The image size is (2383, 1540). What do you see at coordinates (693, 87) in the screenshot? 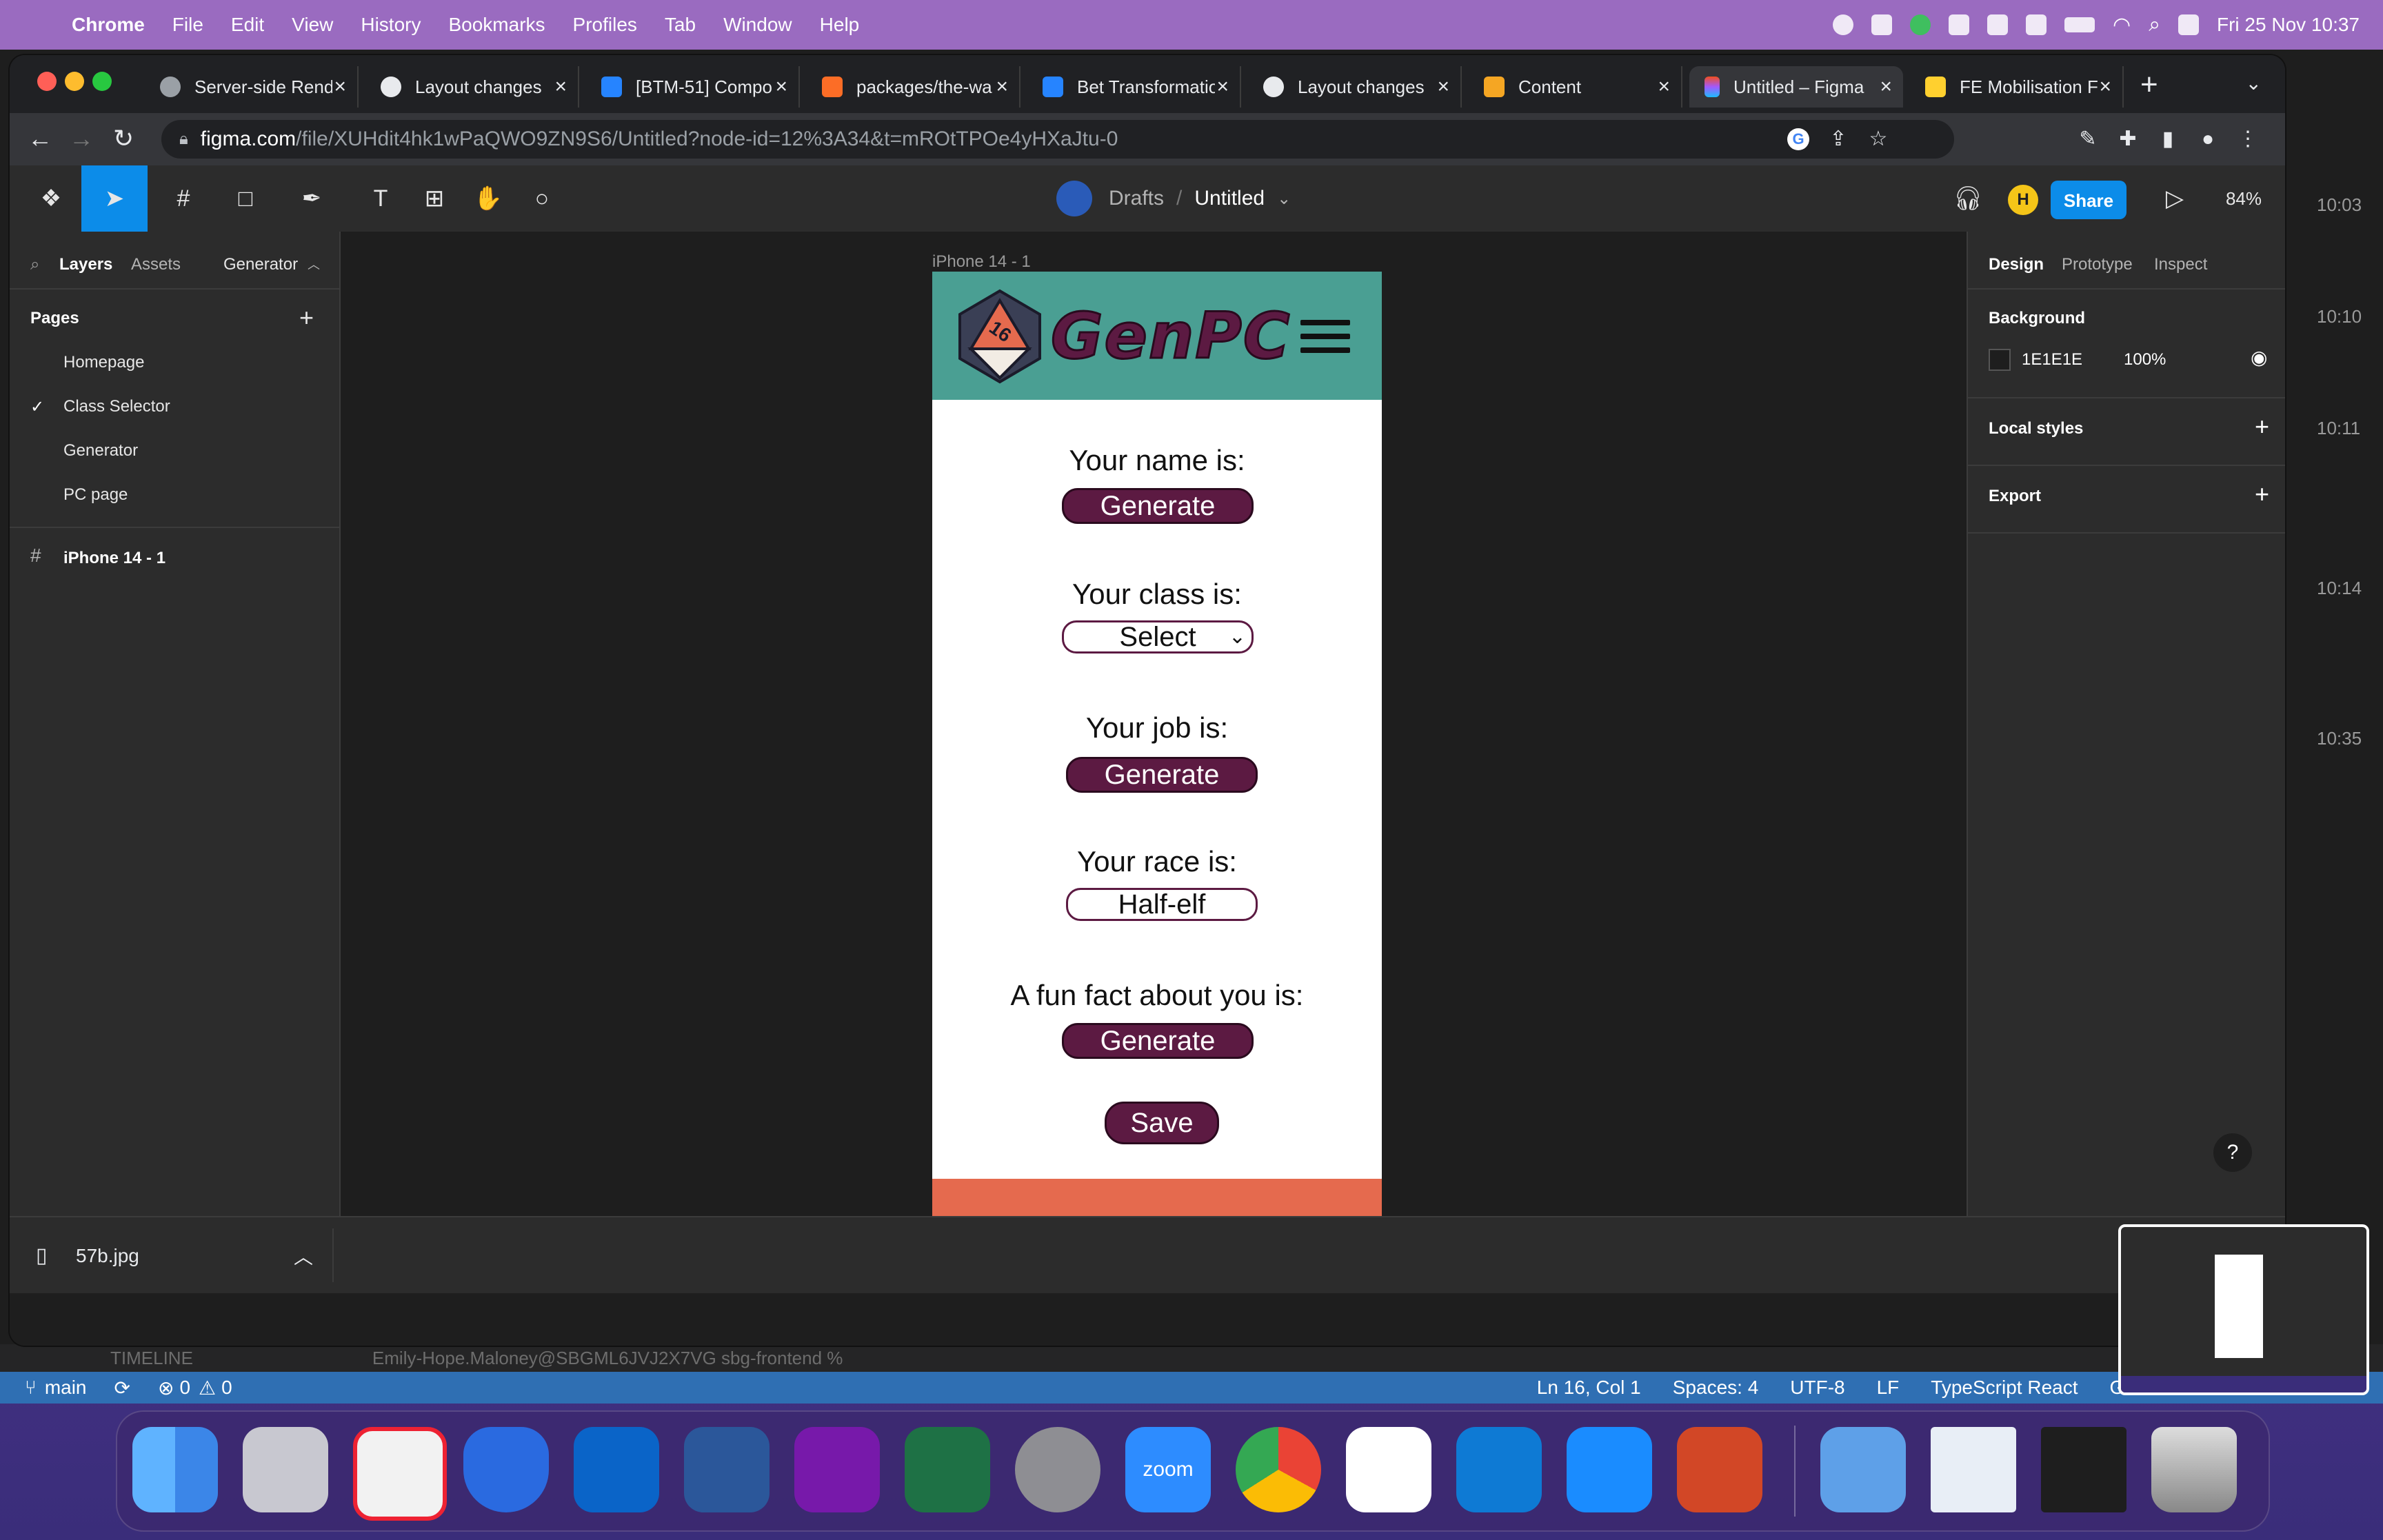
I see `tab-btm-51: [BTM-51] Compo ×` at bounding box center [693, 87].